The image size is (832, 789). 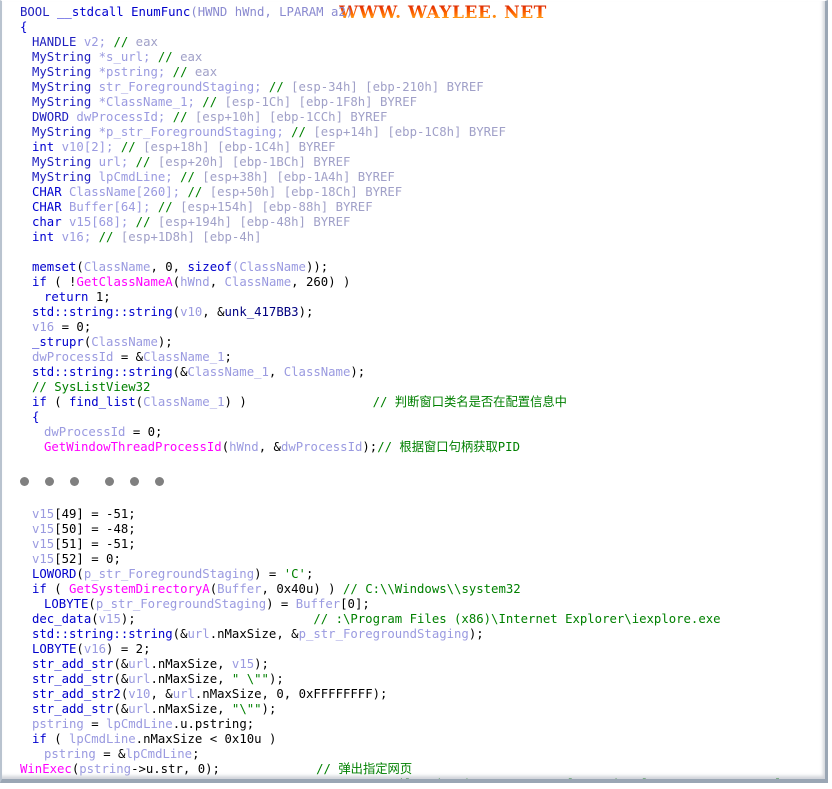 I want to click on comment-system32-path: // C:\\Windows\\system32, so click(x=431, y=589).